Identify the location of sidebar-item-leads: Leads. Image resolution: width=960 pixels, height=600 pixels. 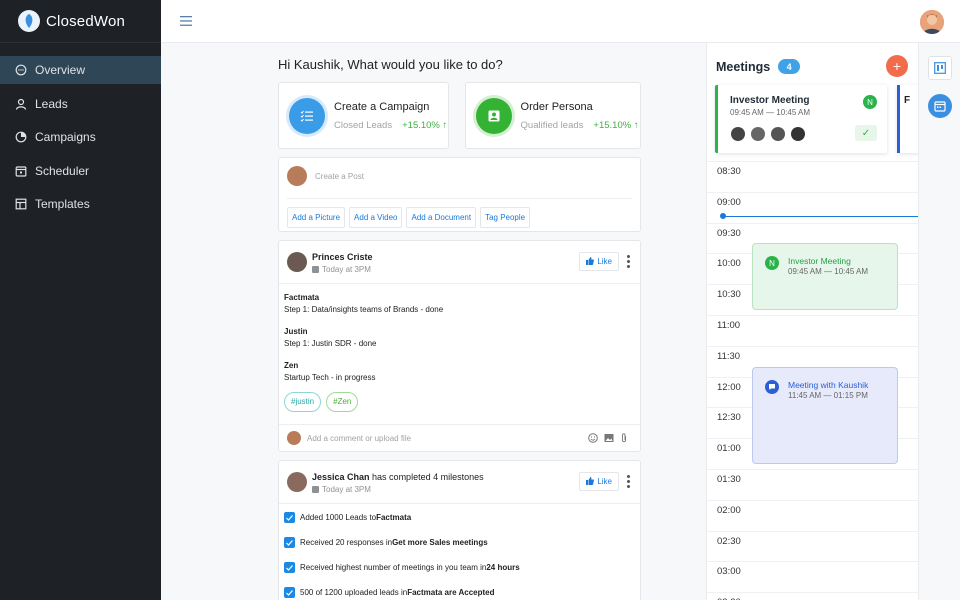
(80, 104).